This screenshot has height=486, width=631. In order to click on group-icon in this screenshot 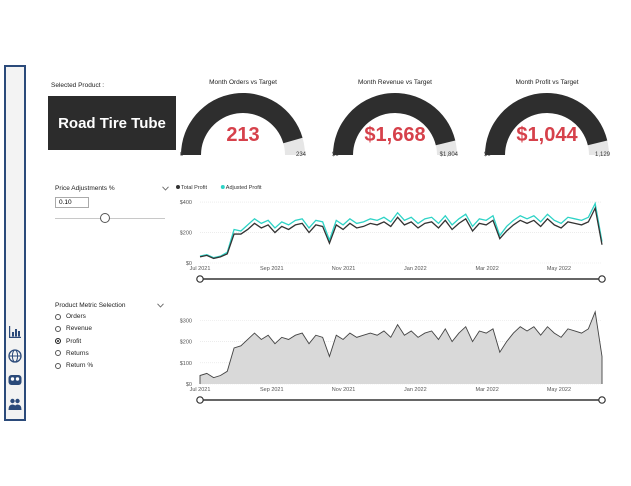, I will do `click(15, 380)`.